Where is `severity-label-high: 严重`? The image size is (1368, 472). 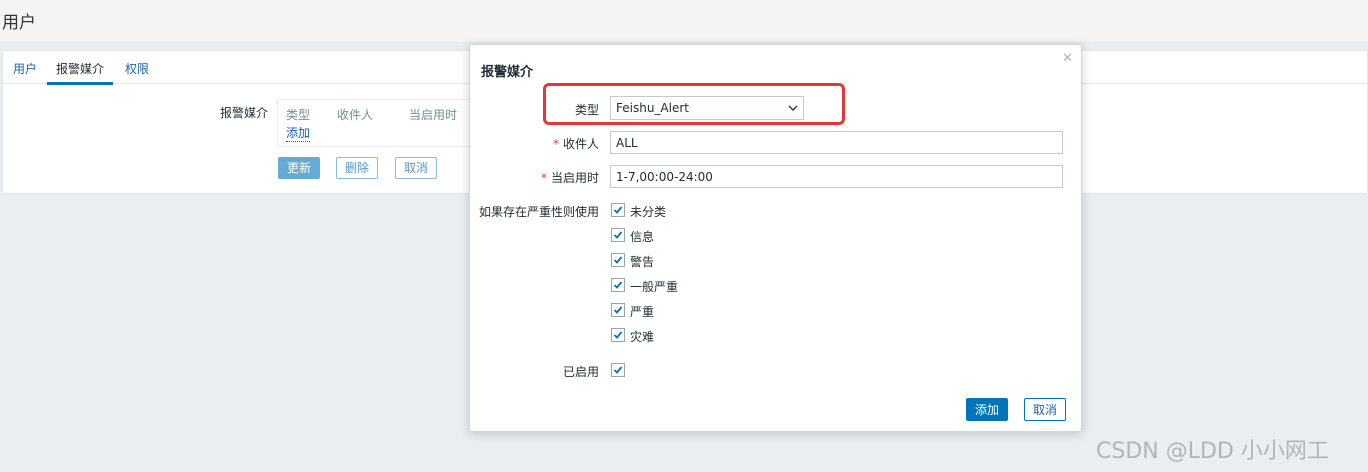
severity-label-high: 严重 is located at coordinates (642, 312).